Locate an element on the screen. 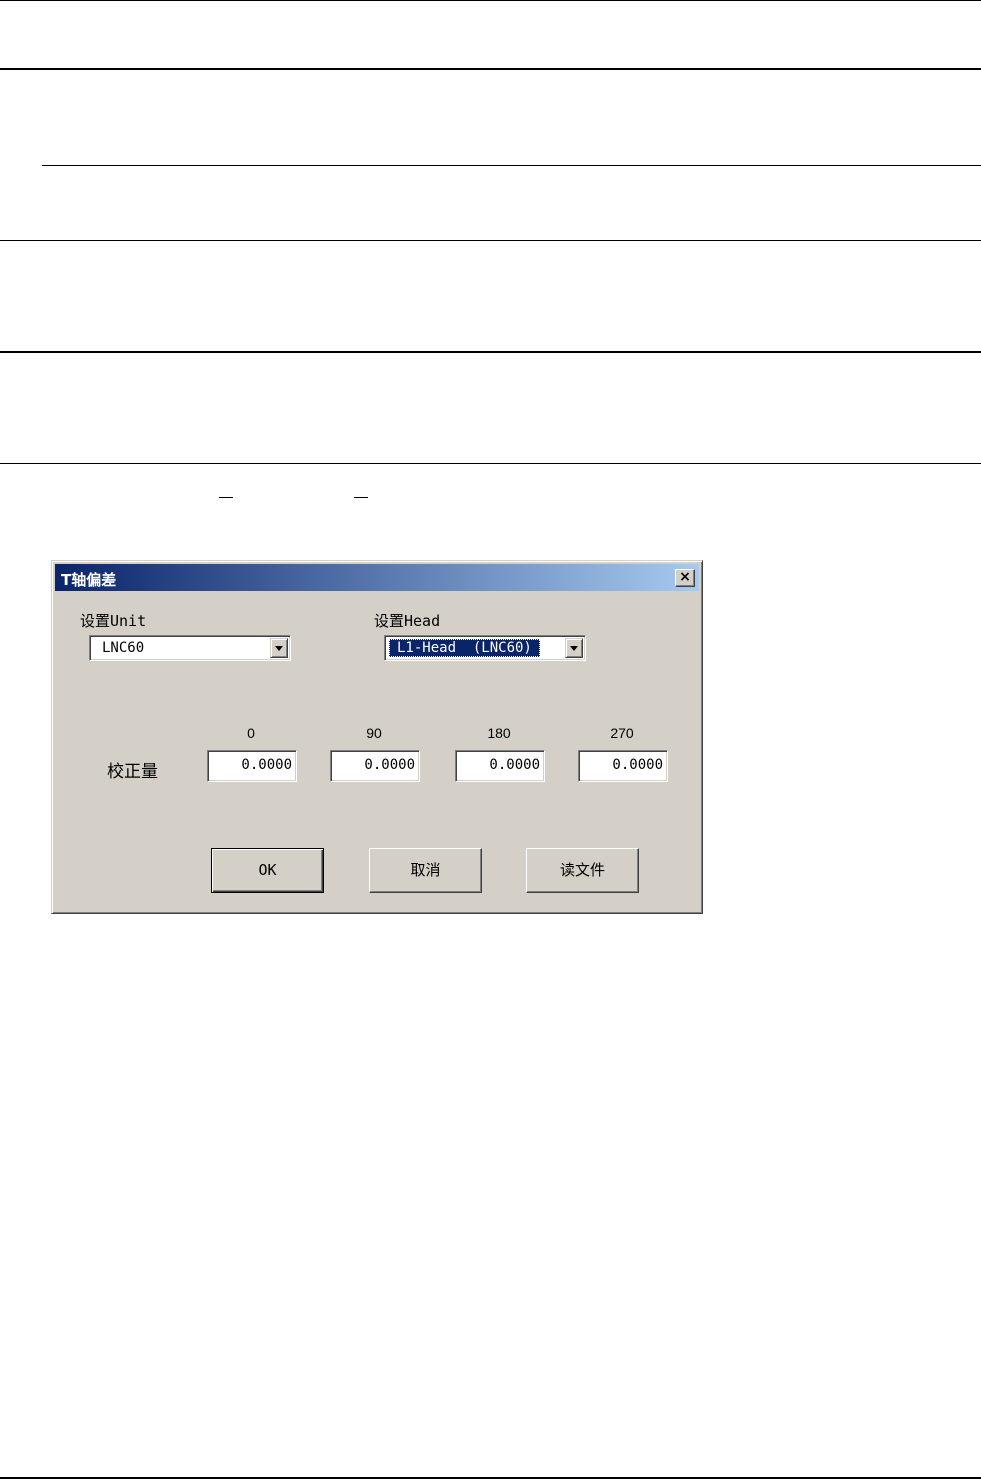 This screenshot has width=981, height=1480. ok-button: OK is located at coordinates (267, 870).